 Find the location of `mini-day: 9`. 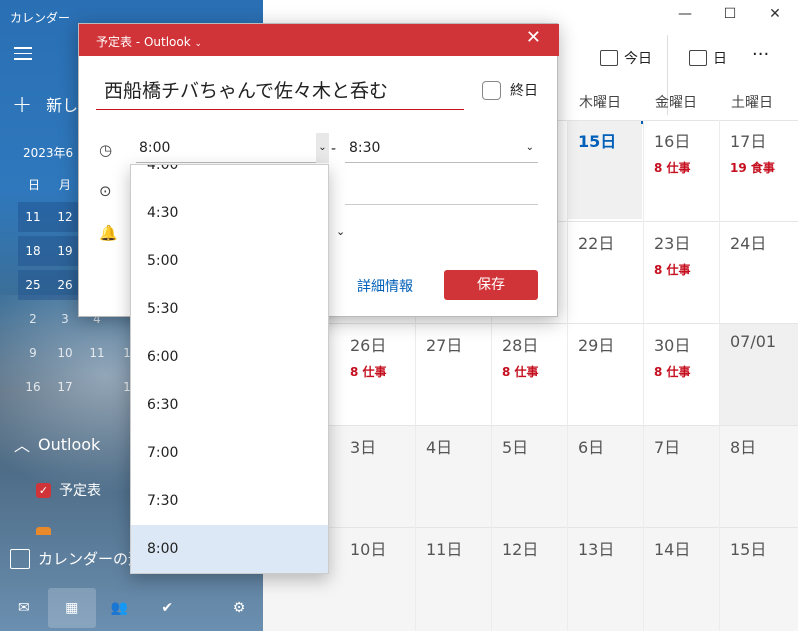

mini-day: 9 is located at coordinates (33, 353).